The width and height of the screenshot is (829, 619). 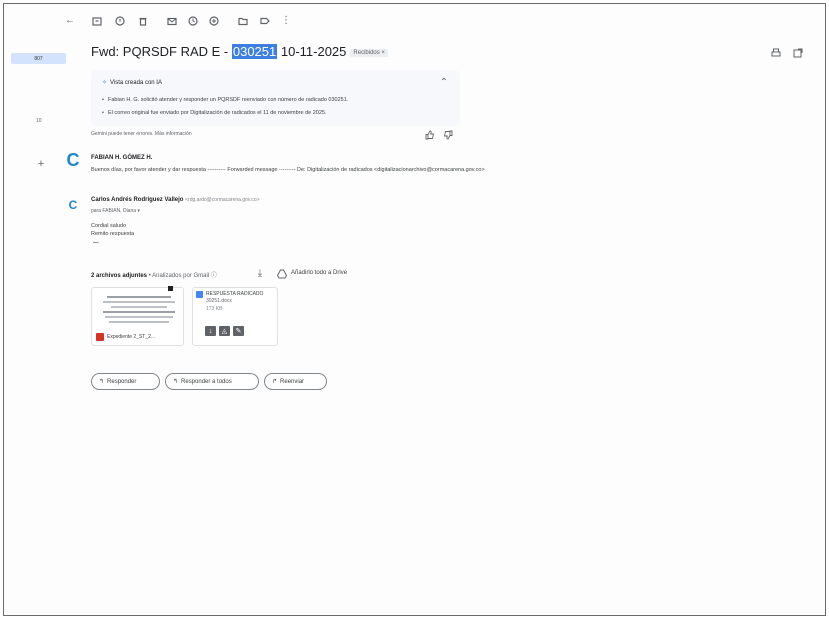 I want to click on attachment-size: 173 KB, so click(x=214, y=309).